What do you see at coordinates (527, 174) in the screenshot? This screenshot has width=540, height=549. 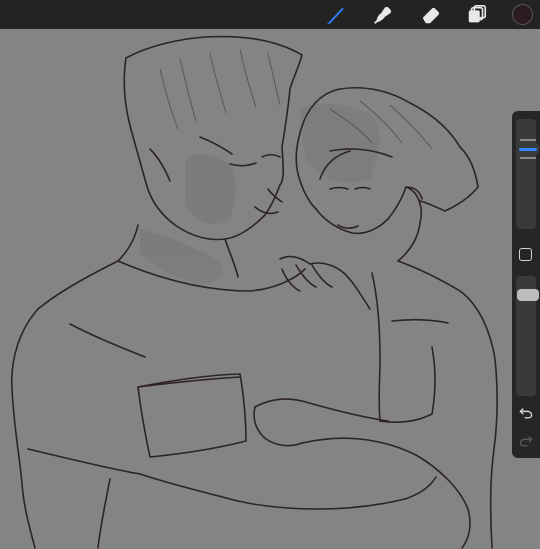 I see `brush-size-slider` at bounding box center [527, 174].